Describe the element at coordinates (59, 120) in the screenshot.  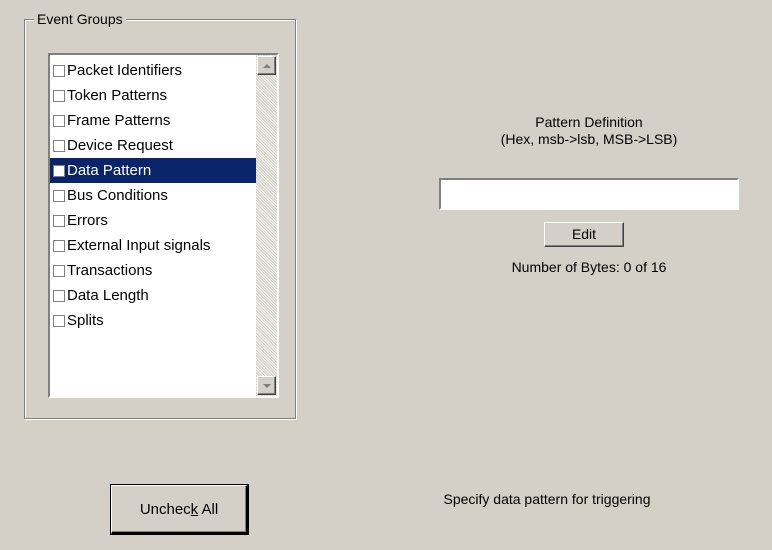
I see `checkbox-frame-patterns` at that location.